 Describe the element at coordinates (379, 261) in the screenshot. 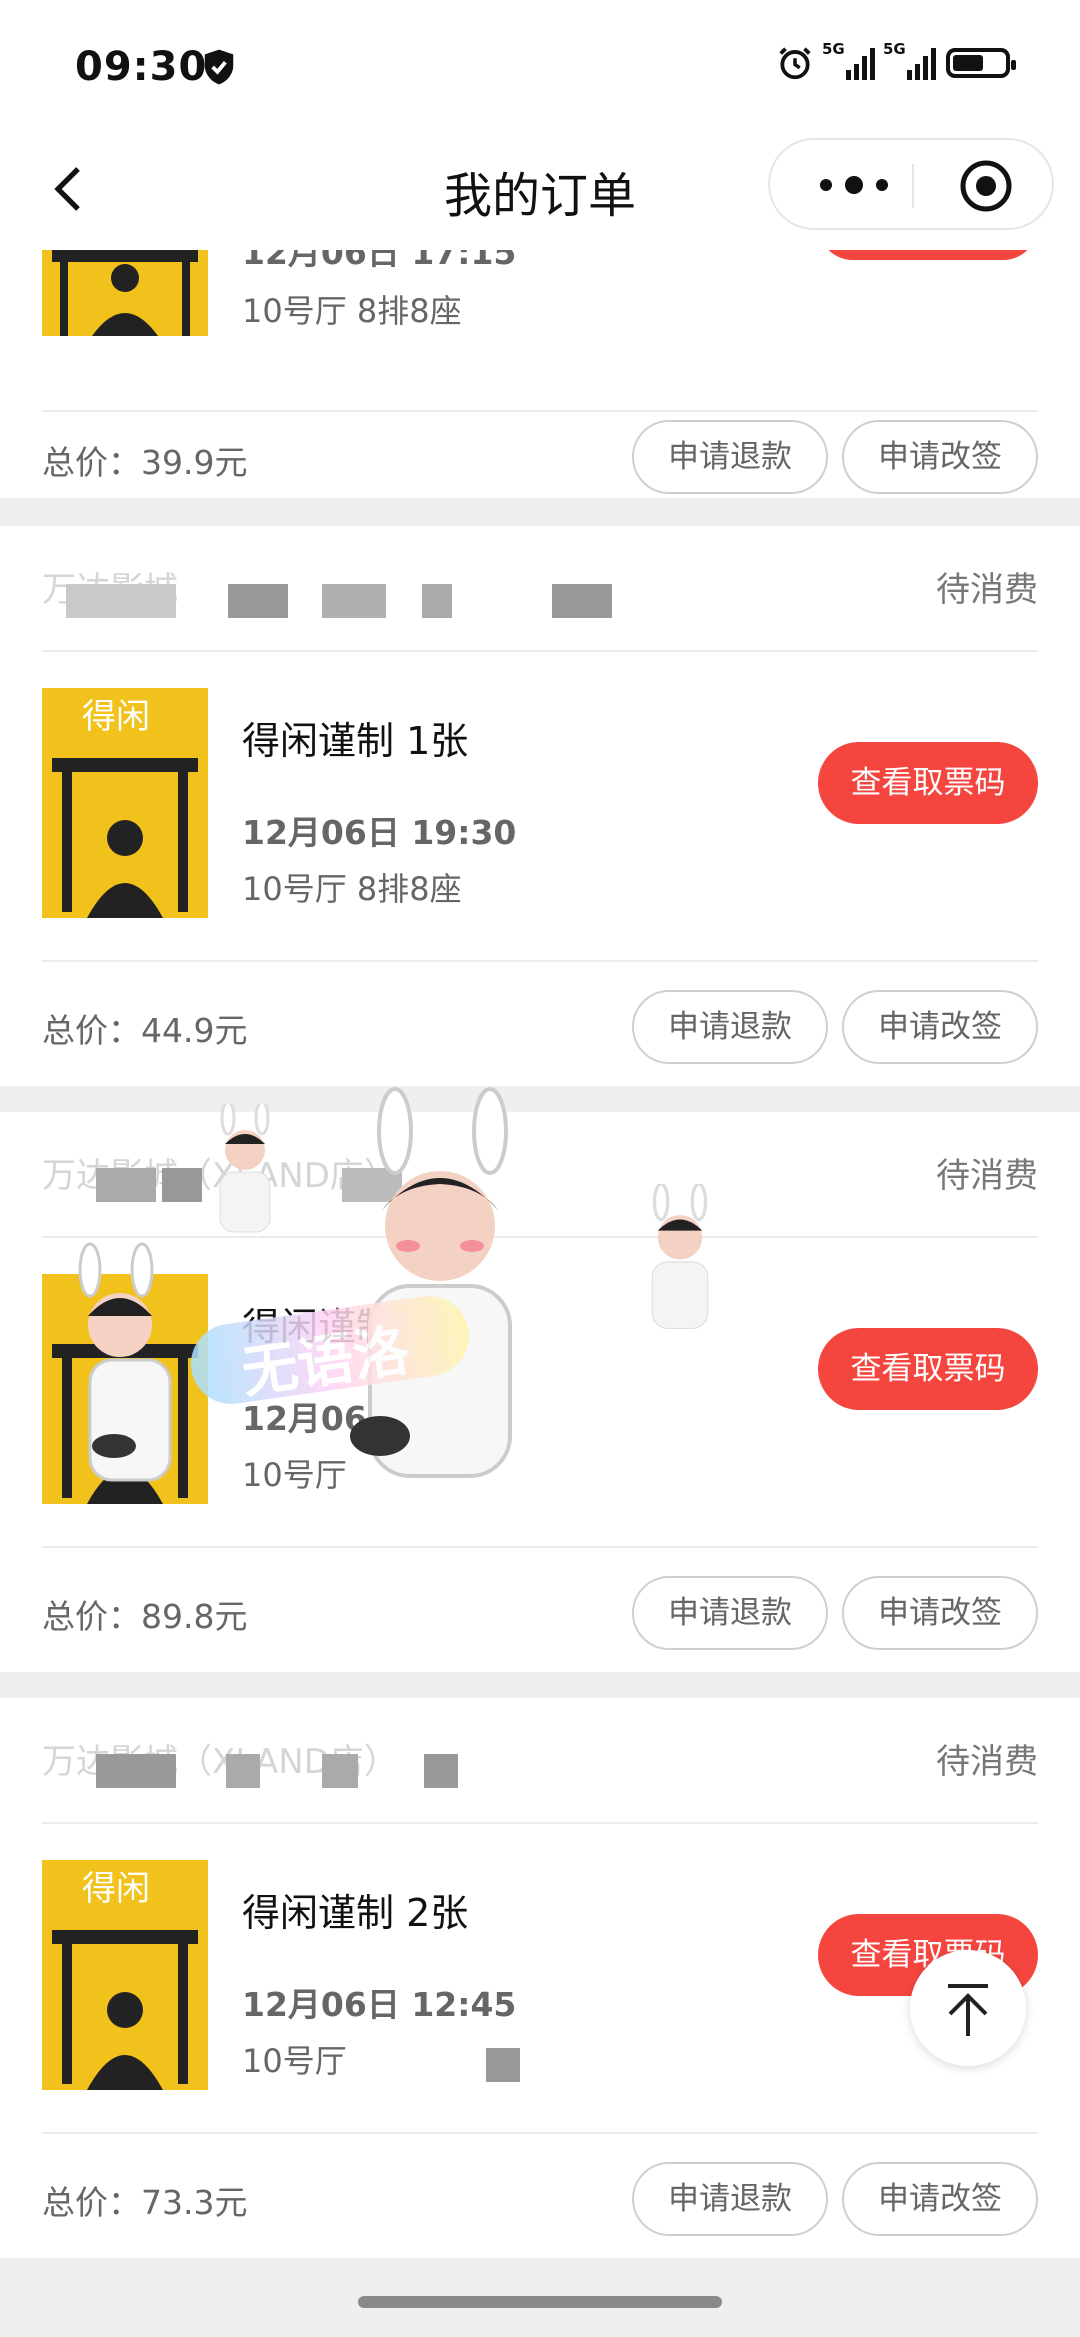

I see `show-time: 12月06日 17:15` at that location.